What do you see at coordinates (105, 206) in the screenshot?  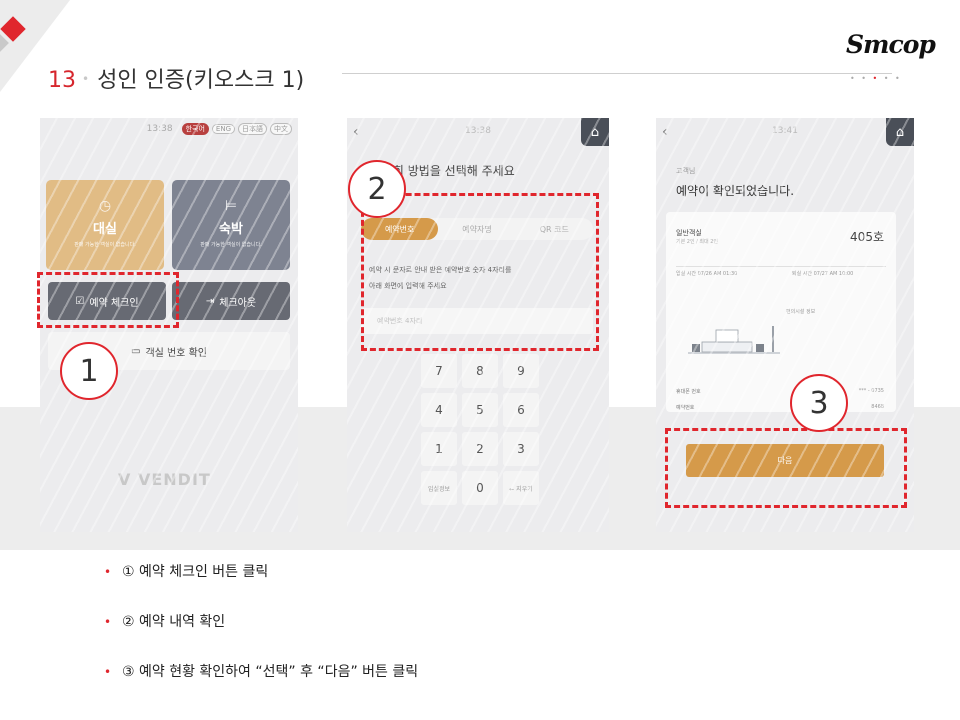 I see `clock-icon: ◷` at bounding box center [105, 206].